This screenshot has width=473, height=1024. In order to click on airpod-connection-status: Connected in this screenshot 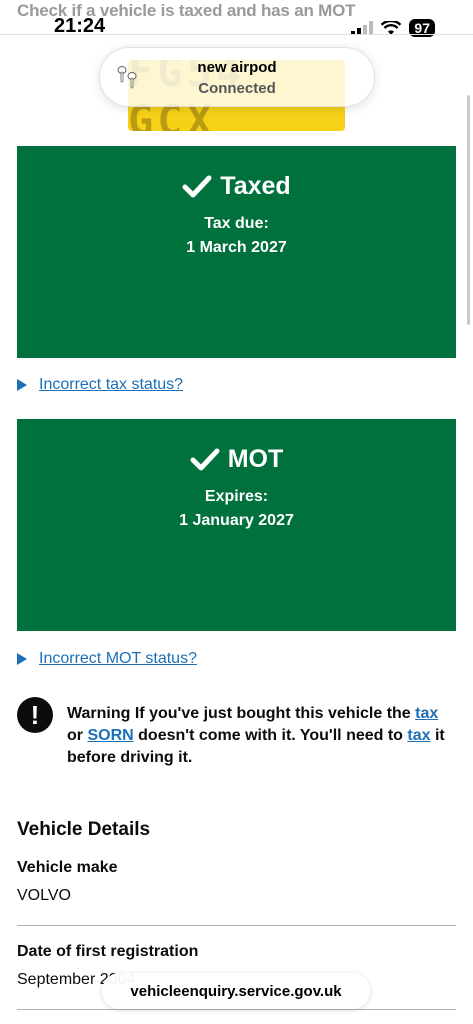, I will do `click(237, 88)`.